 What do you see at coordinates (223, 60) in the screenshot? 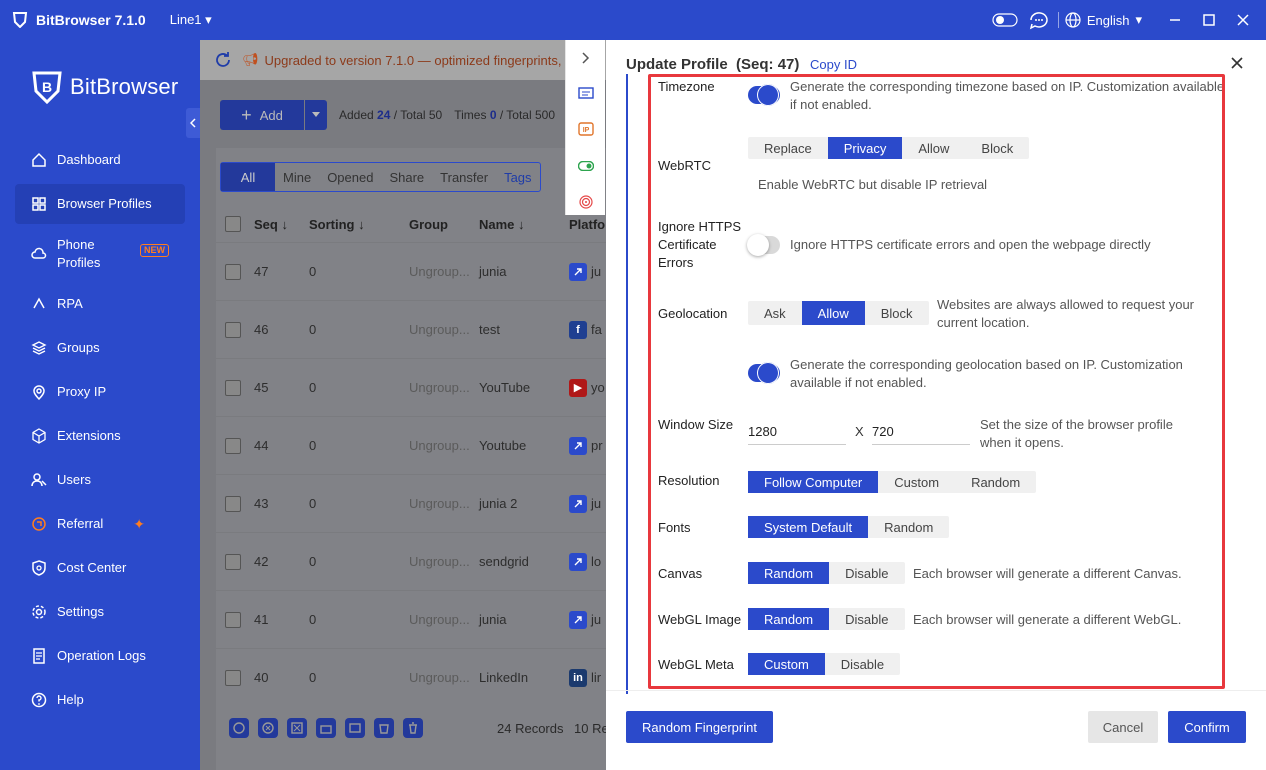
I see `refresh-icon` at bounding box center [223, 60].